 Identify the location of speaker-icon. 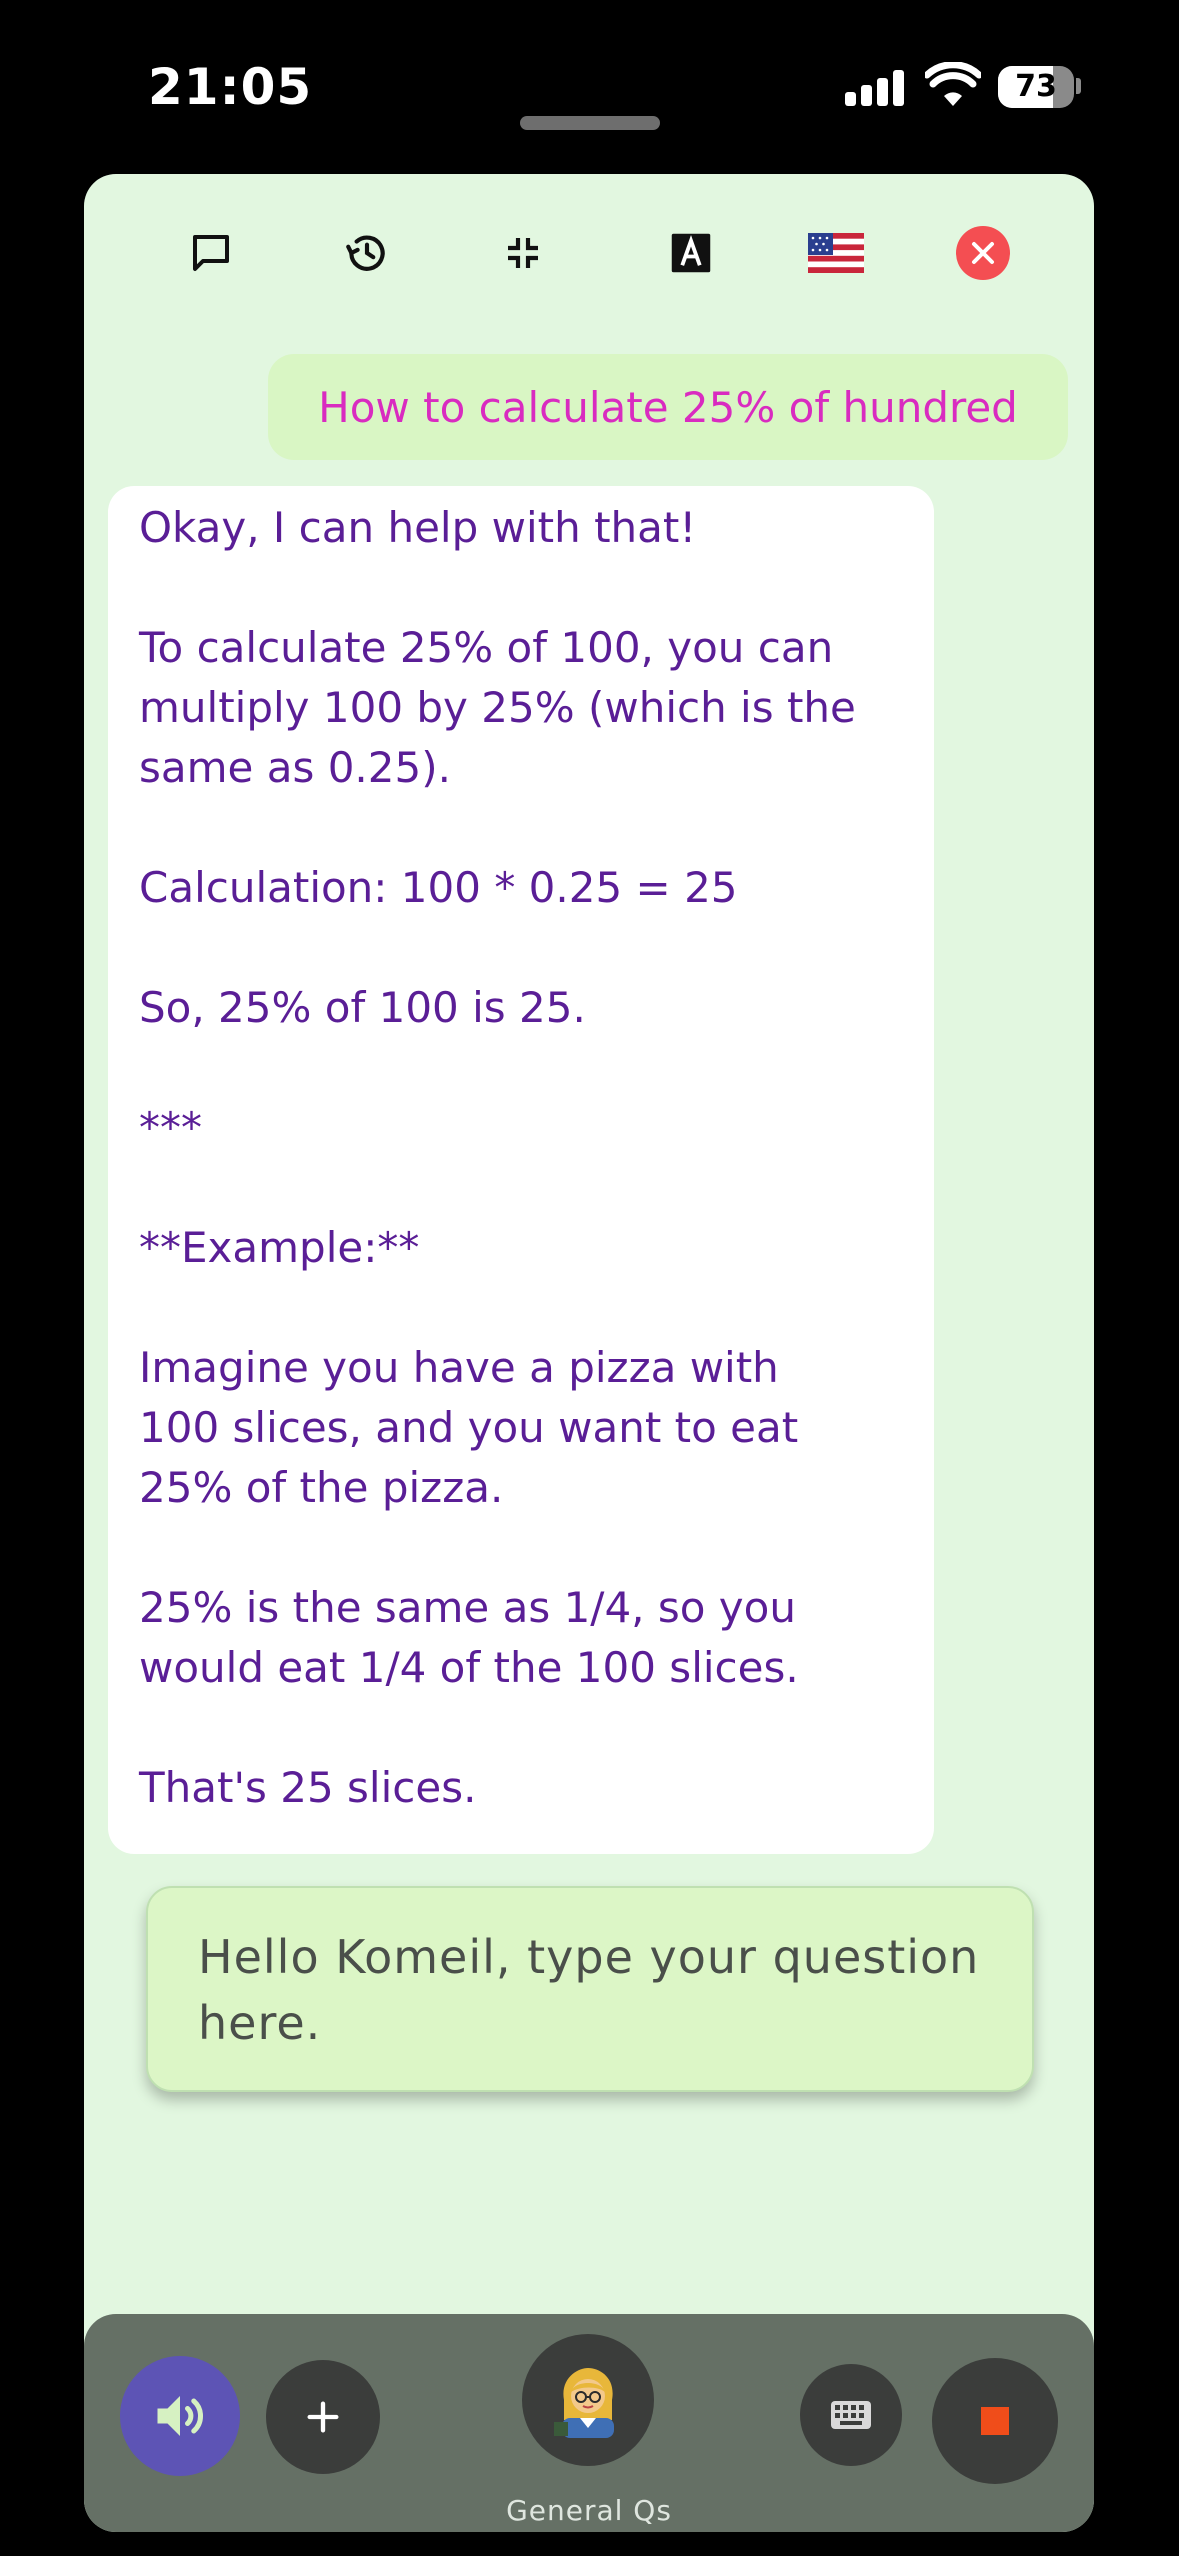
(180, 2416).